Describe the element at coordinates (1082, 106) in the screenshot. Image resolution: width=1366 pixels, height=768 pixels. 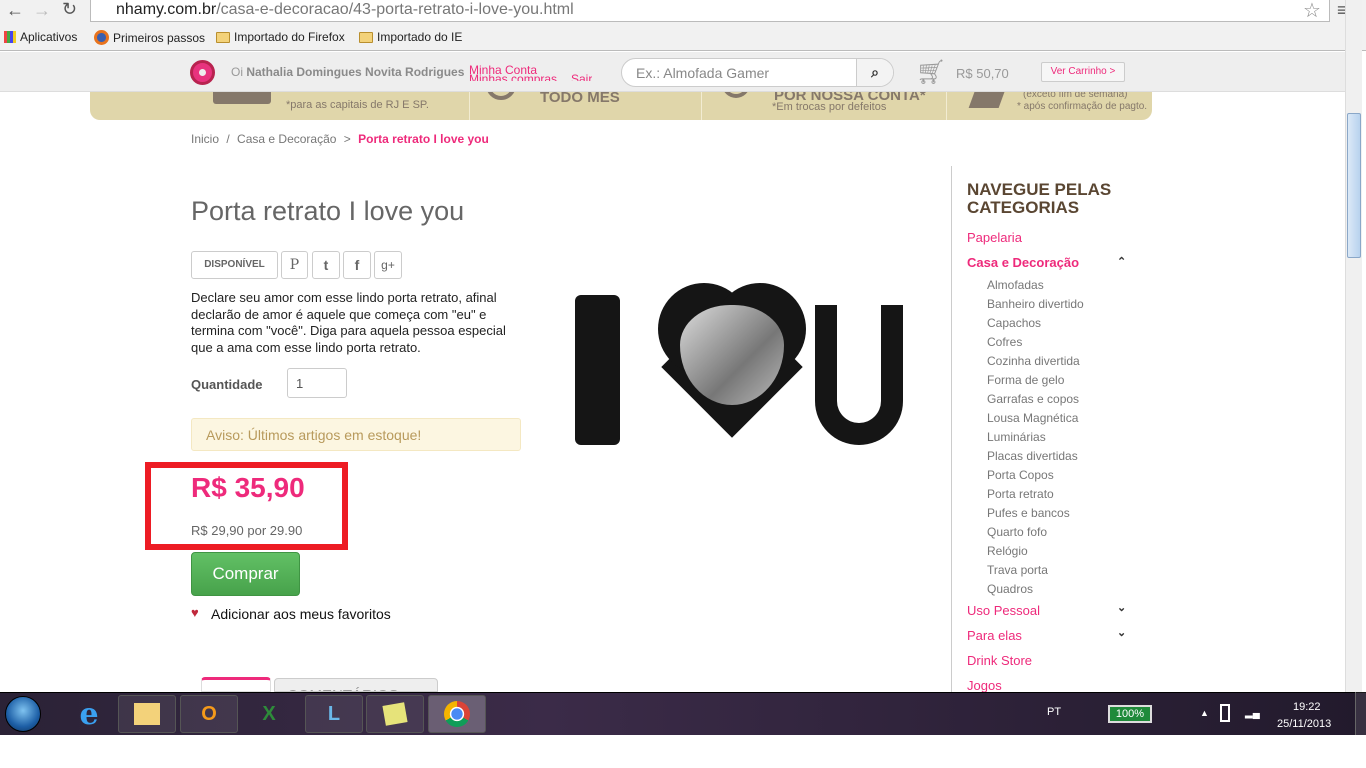
I see `banner-note: * após confirmação de pagto.` at that location.